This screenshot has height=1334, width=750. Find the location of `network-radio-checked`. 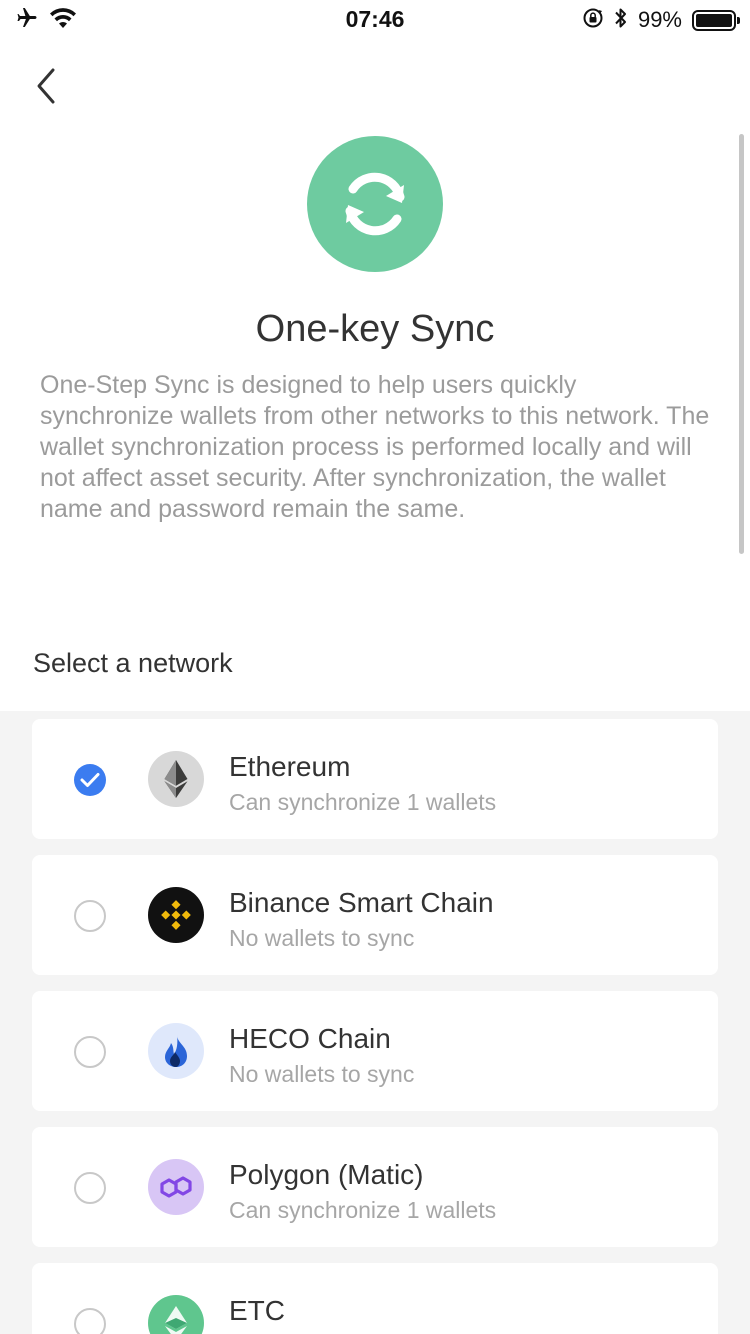

network-radio-checked is located at coordinates (90, 780).